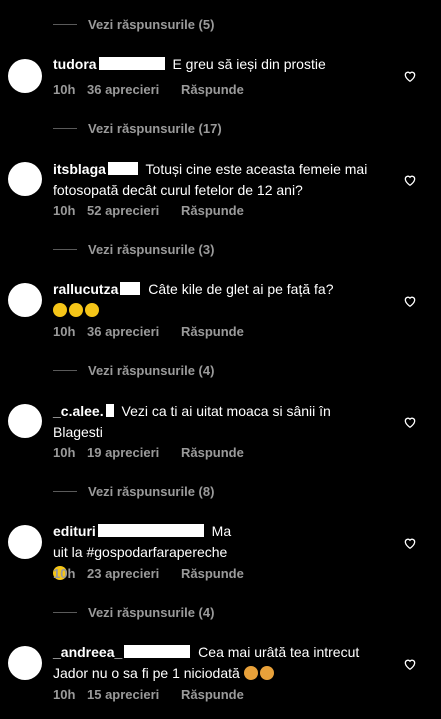 Image resolution: width=441 pixels, height=719 pixels. I want to click on comment-meta: 10h 52 aprecieri Răspunde, so click(148, 210).